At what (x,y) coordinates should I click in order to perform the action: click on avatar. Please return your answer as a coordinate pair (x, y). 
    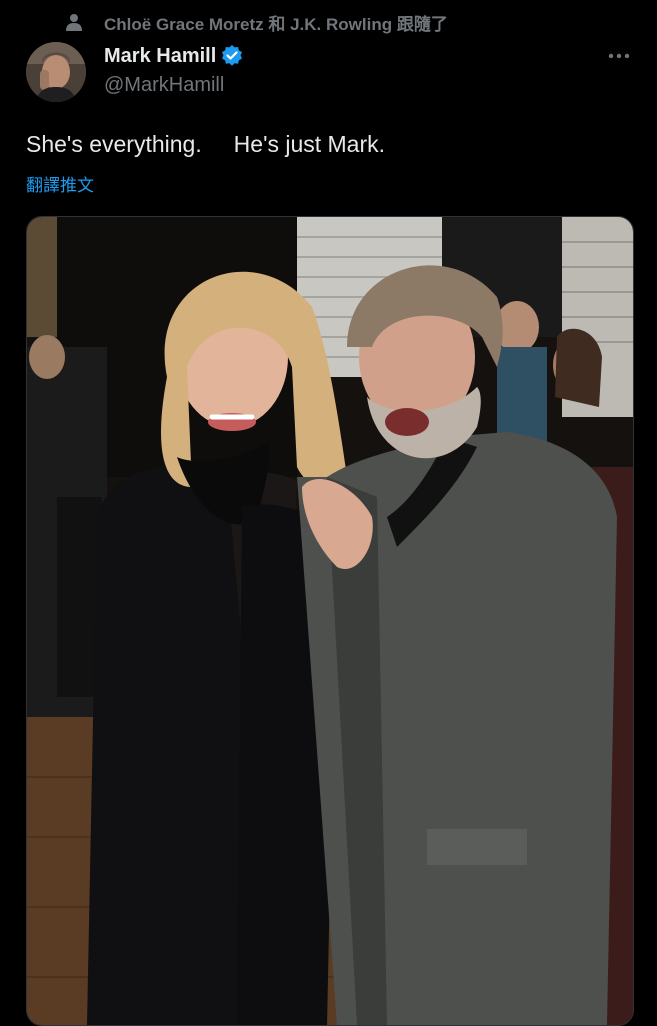
    Looking at the image, I should click on (56, 72).